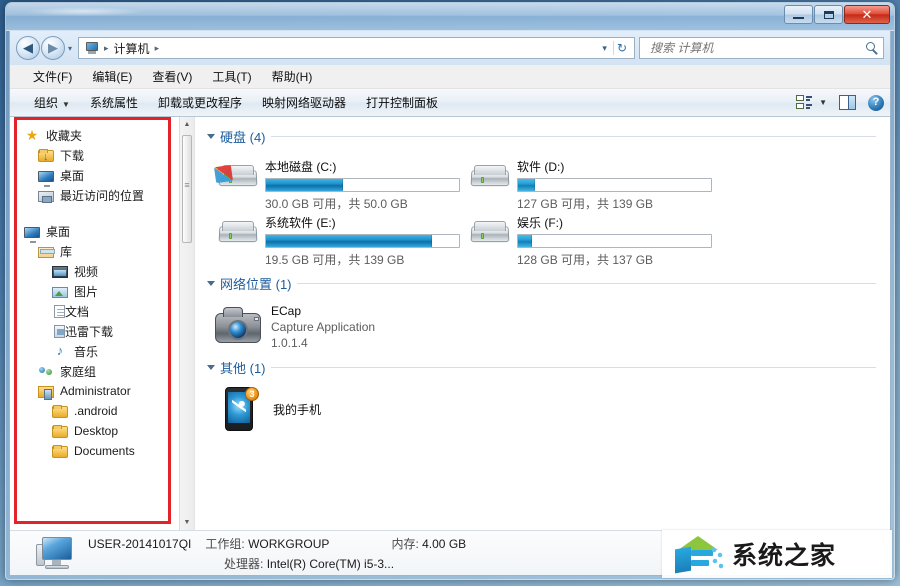 The width and height of the screenshot is (900, 586). What do you see at coordinates (102, 135) in the screenshot?
I see `sidebar-item-favorites: ★ 收藏夹` at bounding box center [102, 135].